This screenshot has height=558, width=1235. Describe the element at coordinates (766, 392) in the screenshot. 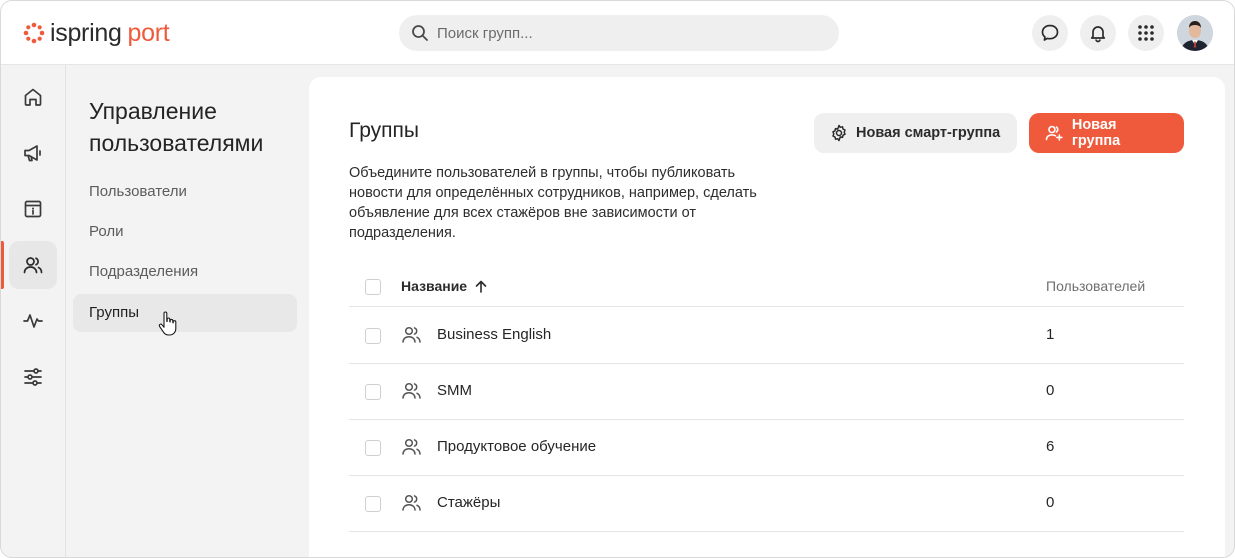

I see `table-row: SMM 0` at that location.